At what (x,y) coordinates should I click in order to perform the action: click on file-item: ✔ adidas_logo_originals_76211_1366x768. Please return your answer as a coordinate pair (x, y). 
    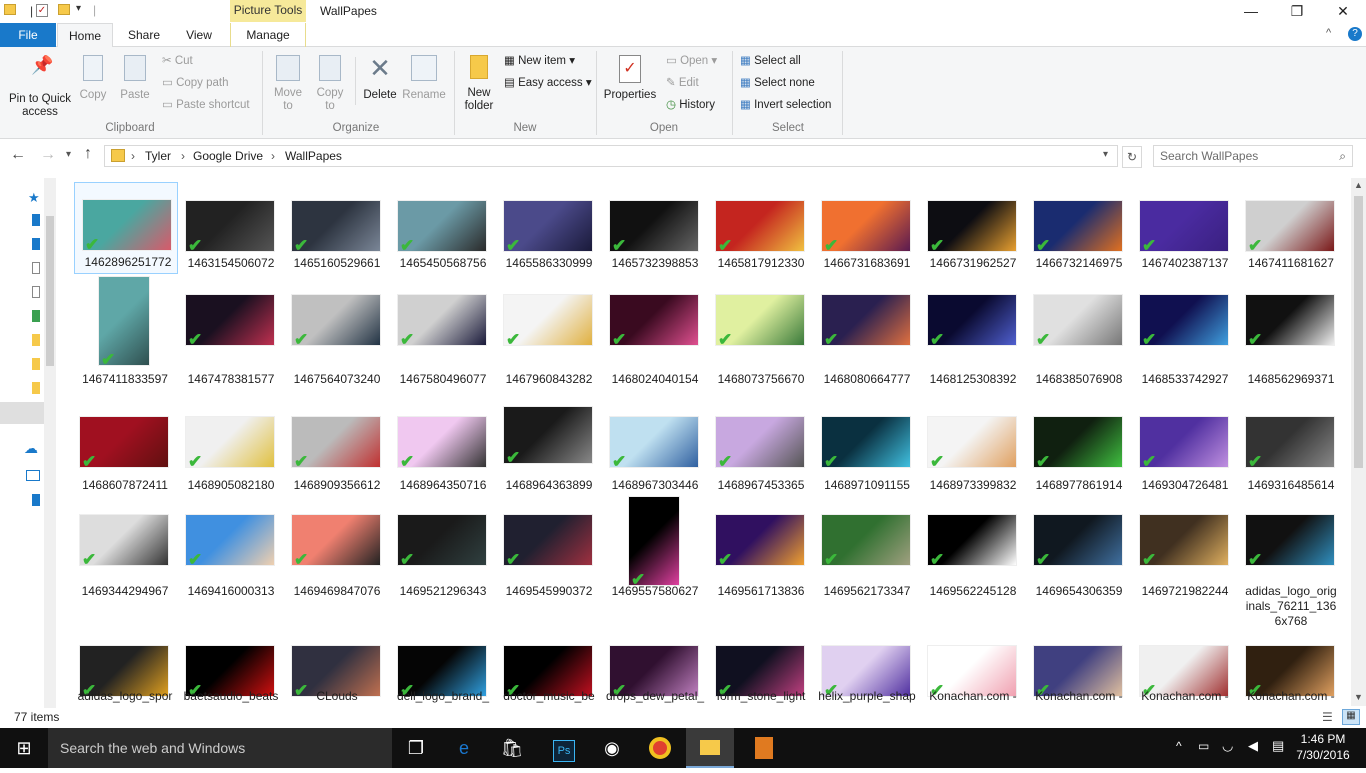
    Looking at the image, I should click on (1291, 563).